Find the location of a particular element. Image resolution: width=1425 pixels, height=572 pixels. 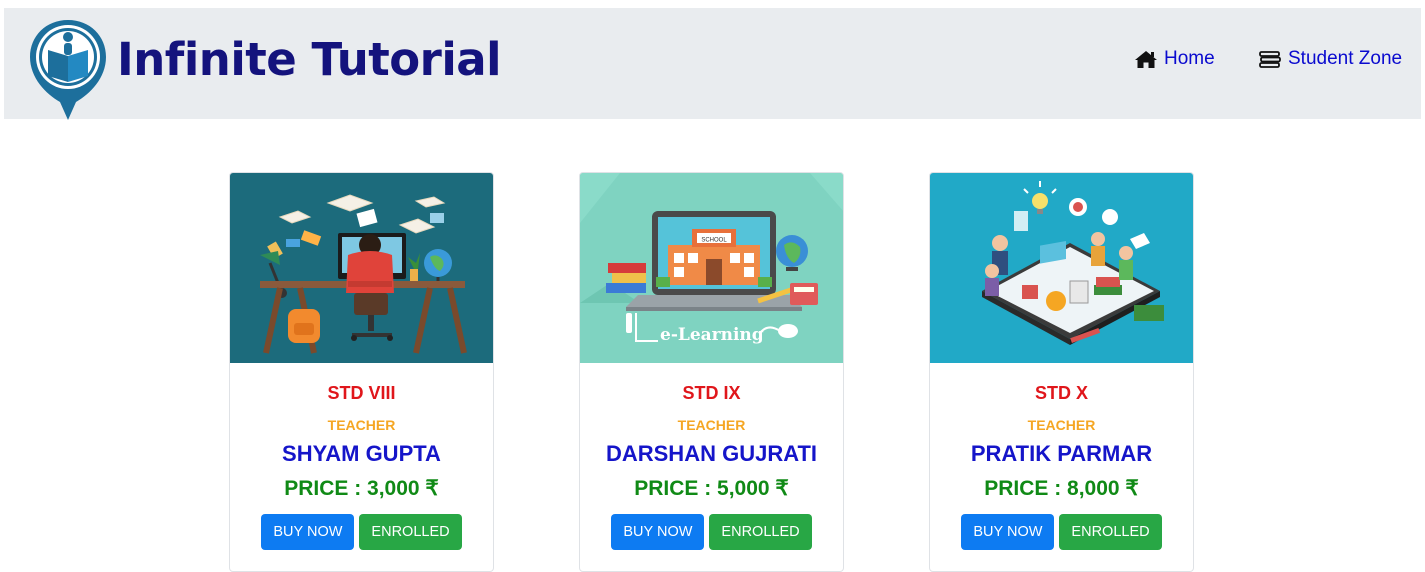

nav-home-label: Home is located at coordinates (1189, 58).